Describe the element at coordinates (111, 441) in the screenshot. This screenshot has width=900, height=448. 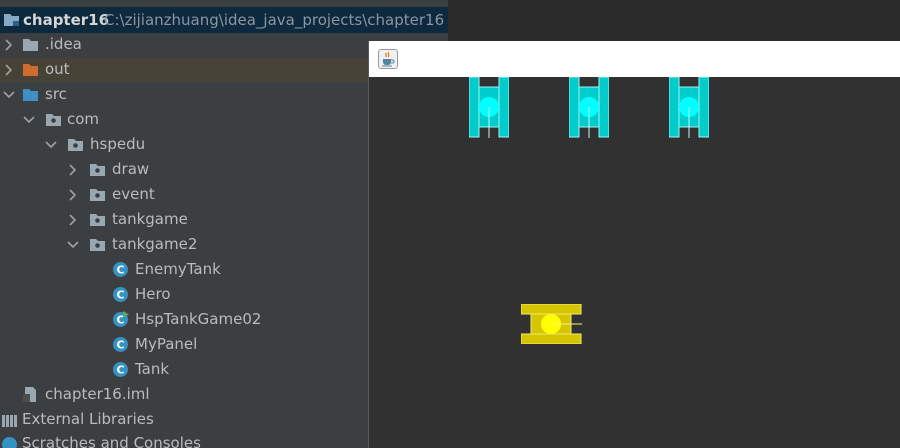
I see `tree-item-label: Scratches and Consoles` at that location.